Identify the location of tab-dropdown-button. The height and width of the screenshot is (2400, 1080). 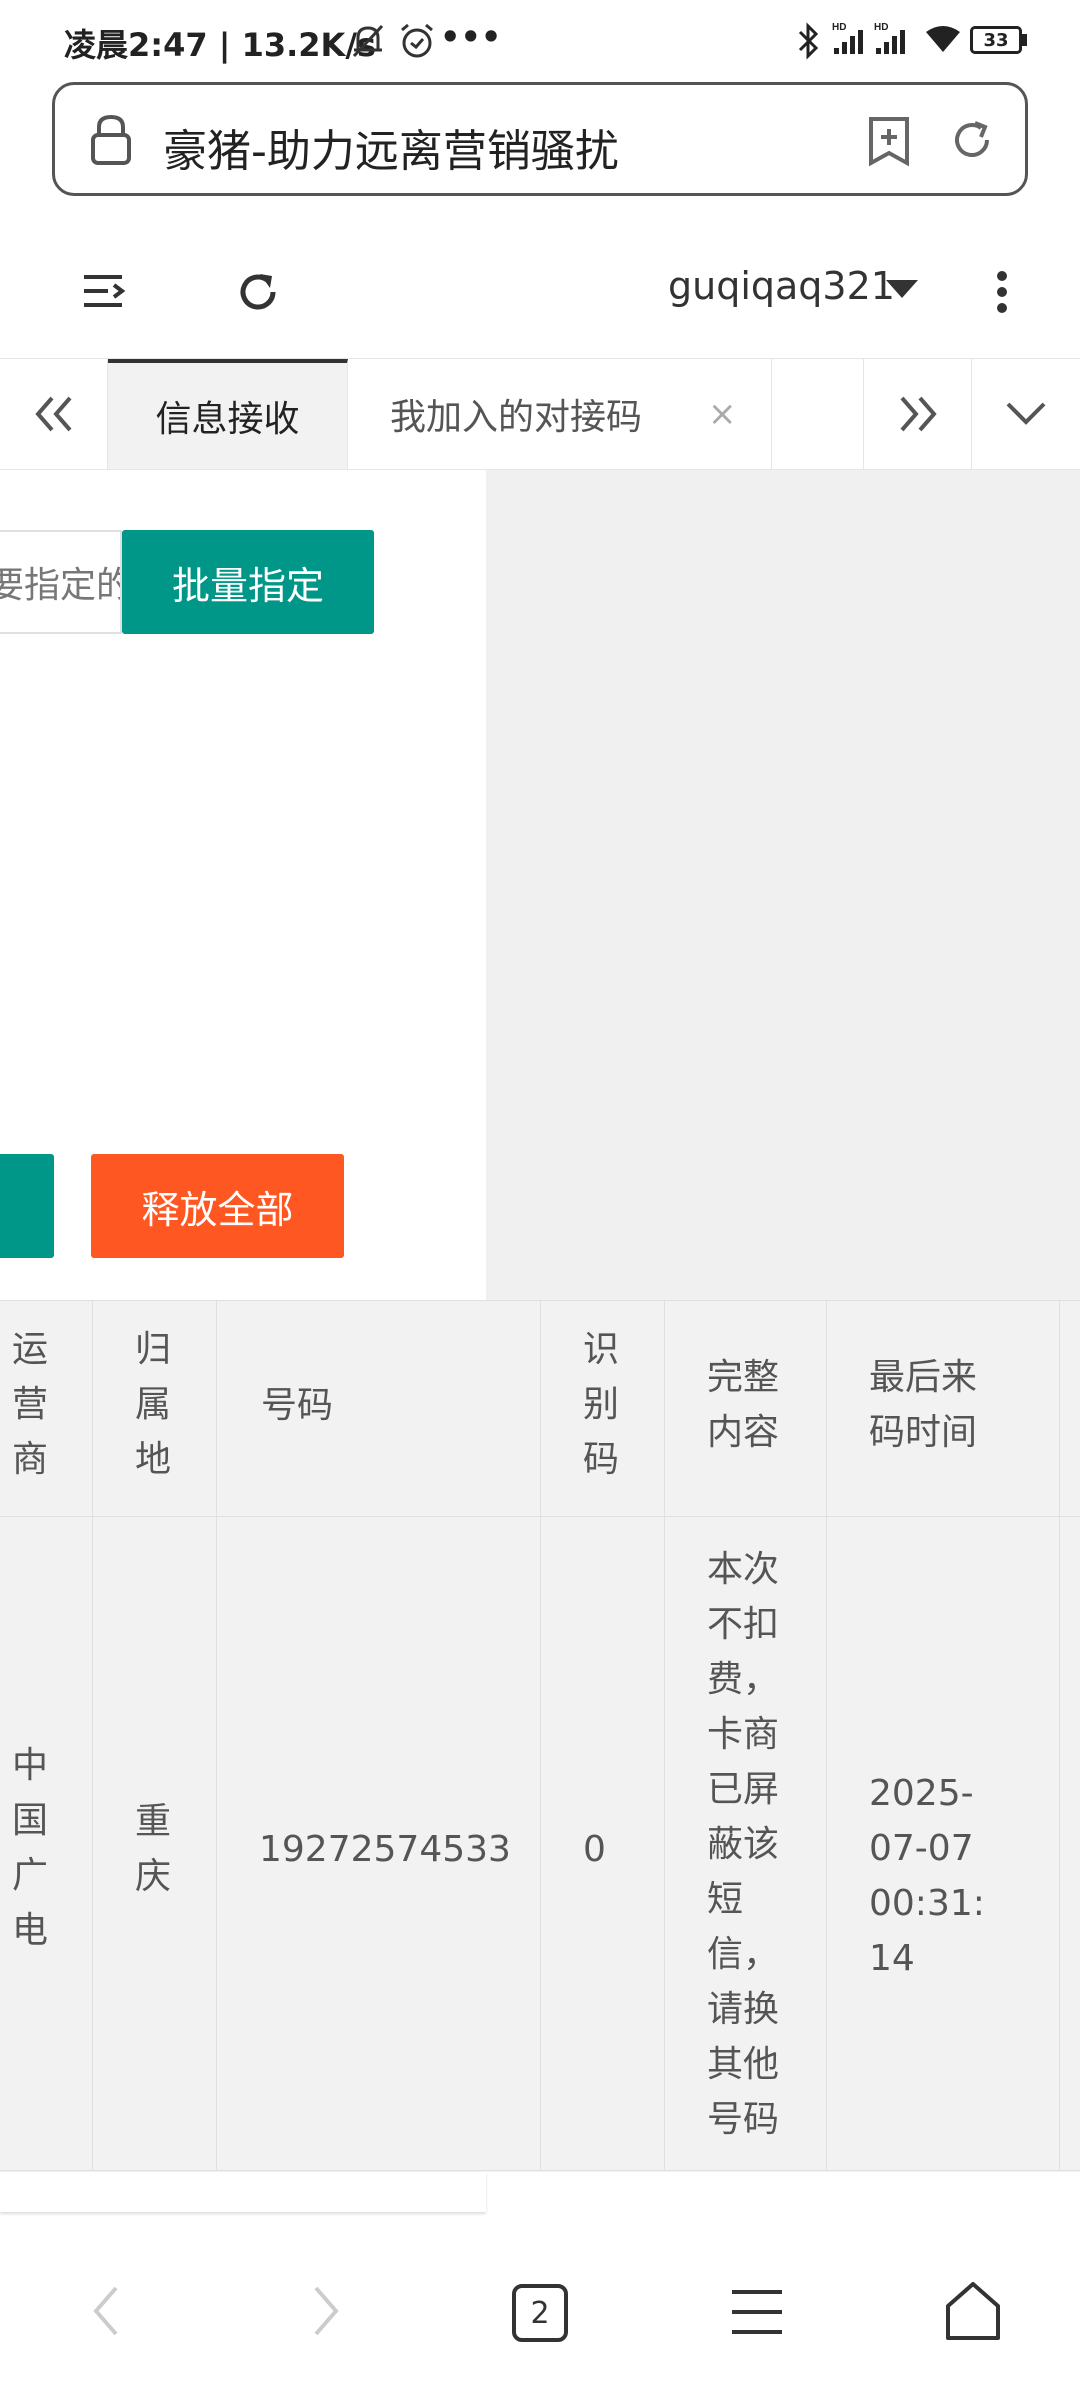
(1026, 414).